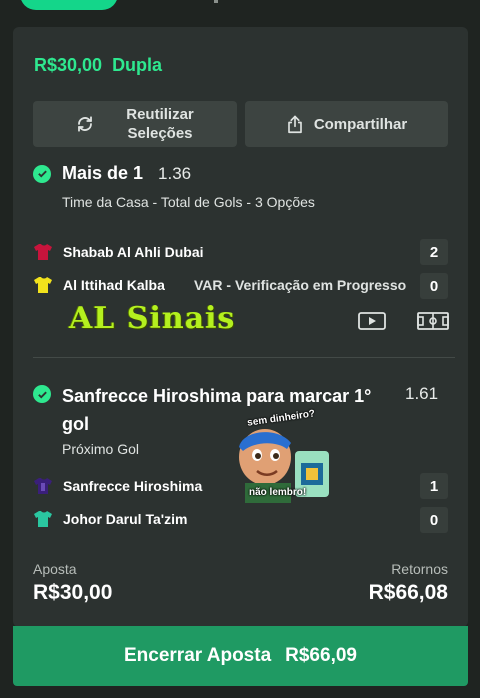 Image resolution: width=480 pixels, height=698 pixels. I want to click on match-status: VAR - Verificação em Progresso, so click(300, 285).